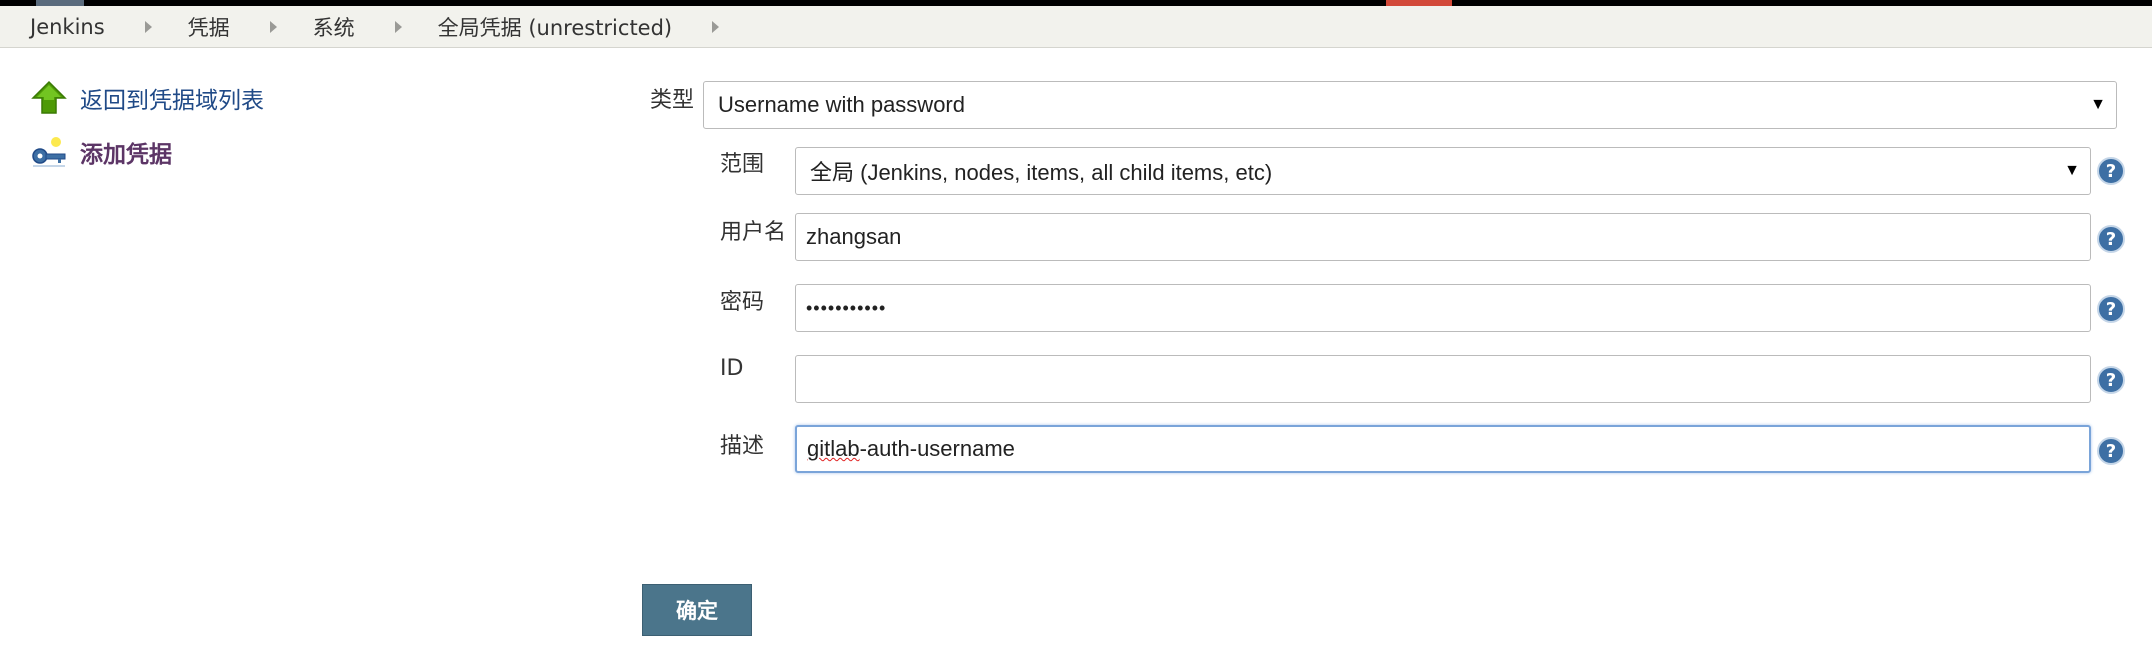 This screenshot has width=2152, height=650. What do you see at coordinates (732, 368) in the screenshot?
I see `id-label: ID` at bounding box center [732, 368].